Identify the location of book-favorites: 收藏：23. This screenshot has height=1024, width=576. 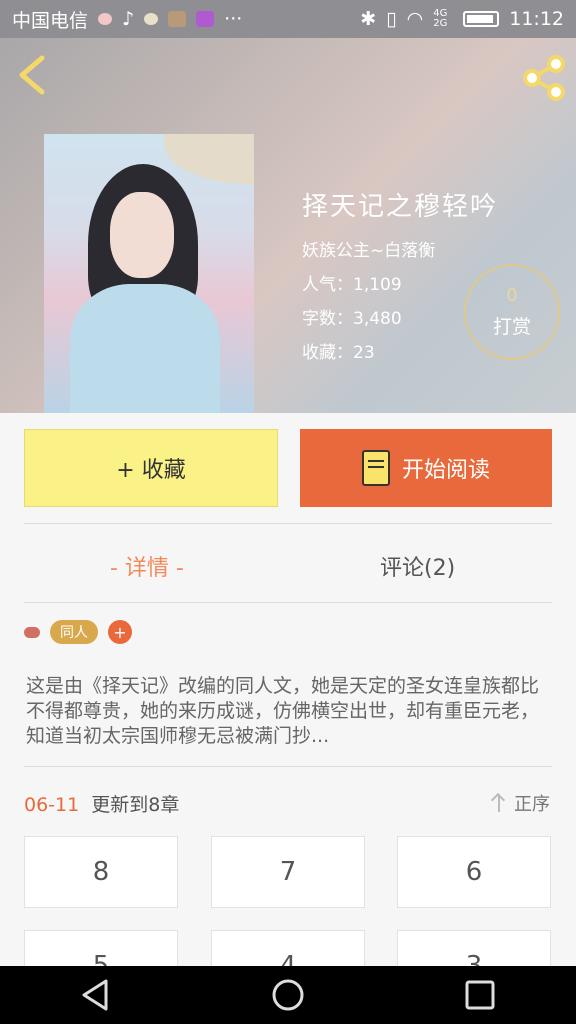
(338, 353).